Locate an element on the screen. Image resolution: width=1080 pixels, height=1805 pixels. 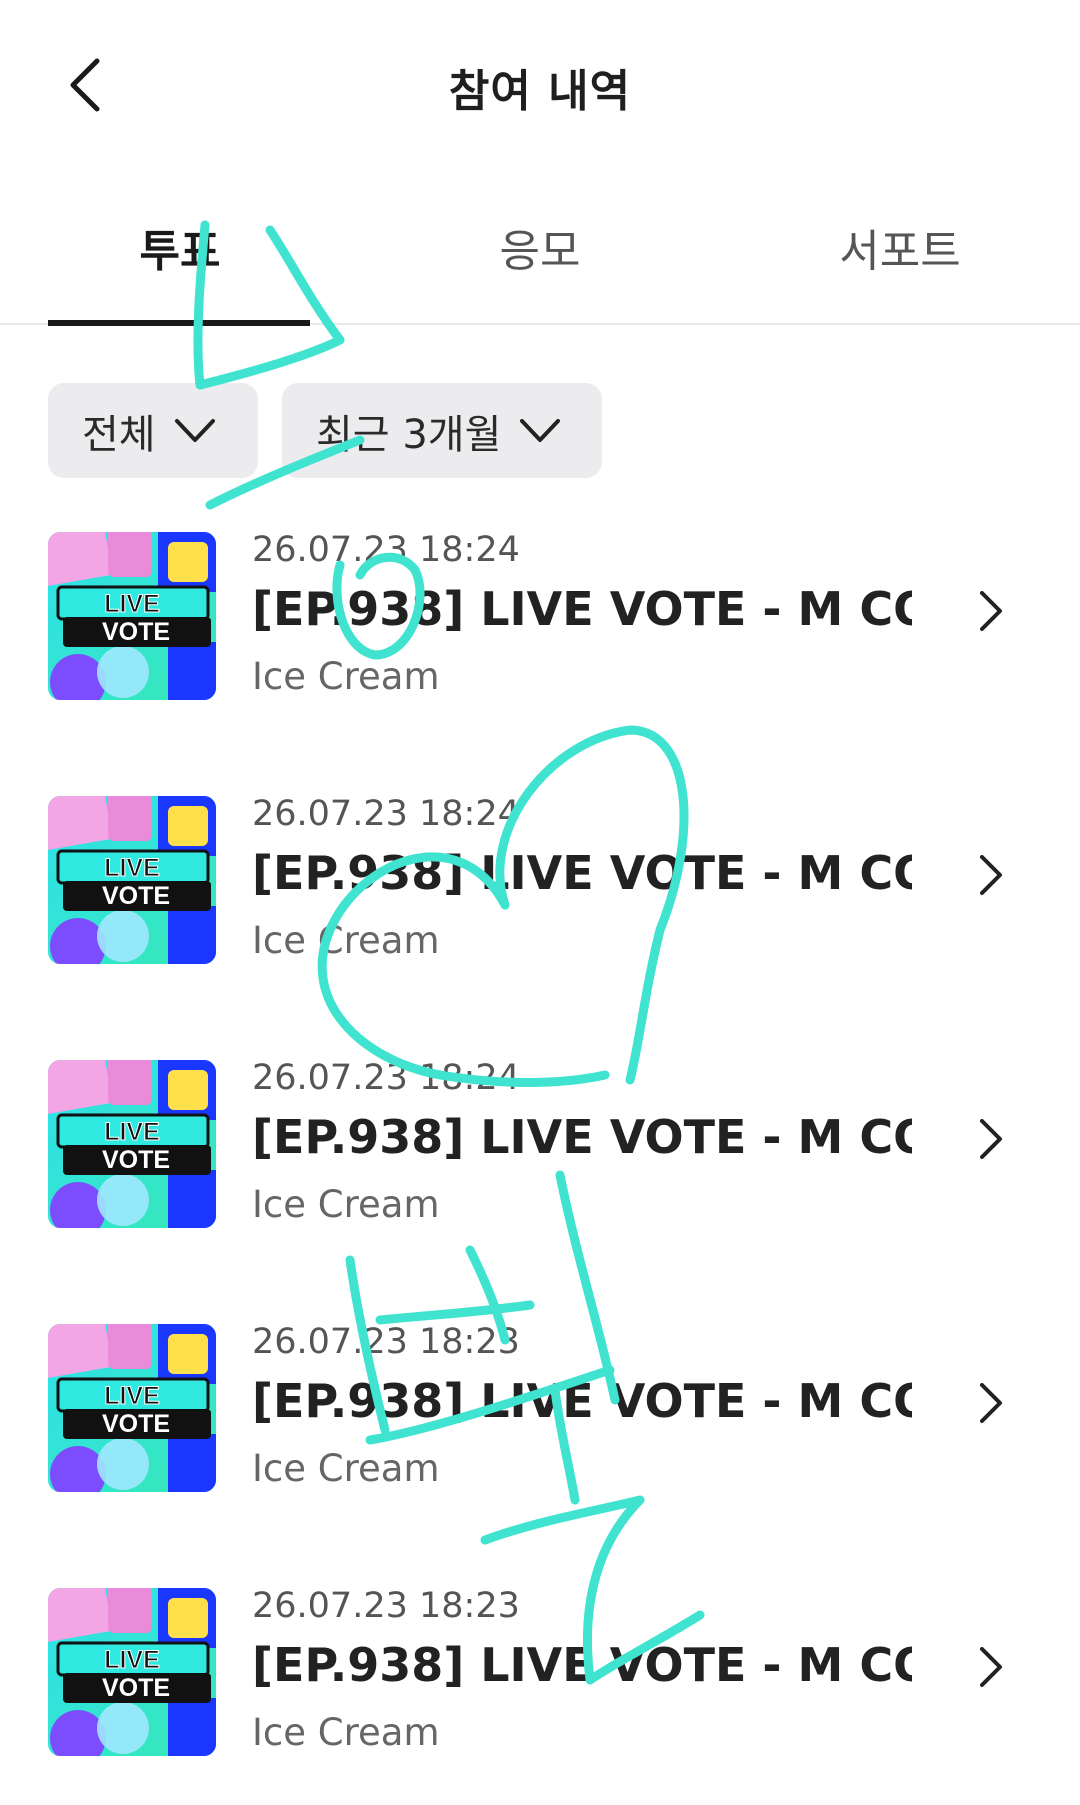
page-title: 참여 내역 is located at coordinates (540, 91).